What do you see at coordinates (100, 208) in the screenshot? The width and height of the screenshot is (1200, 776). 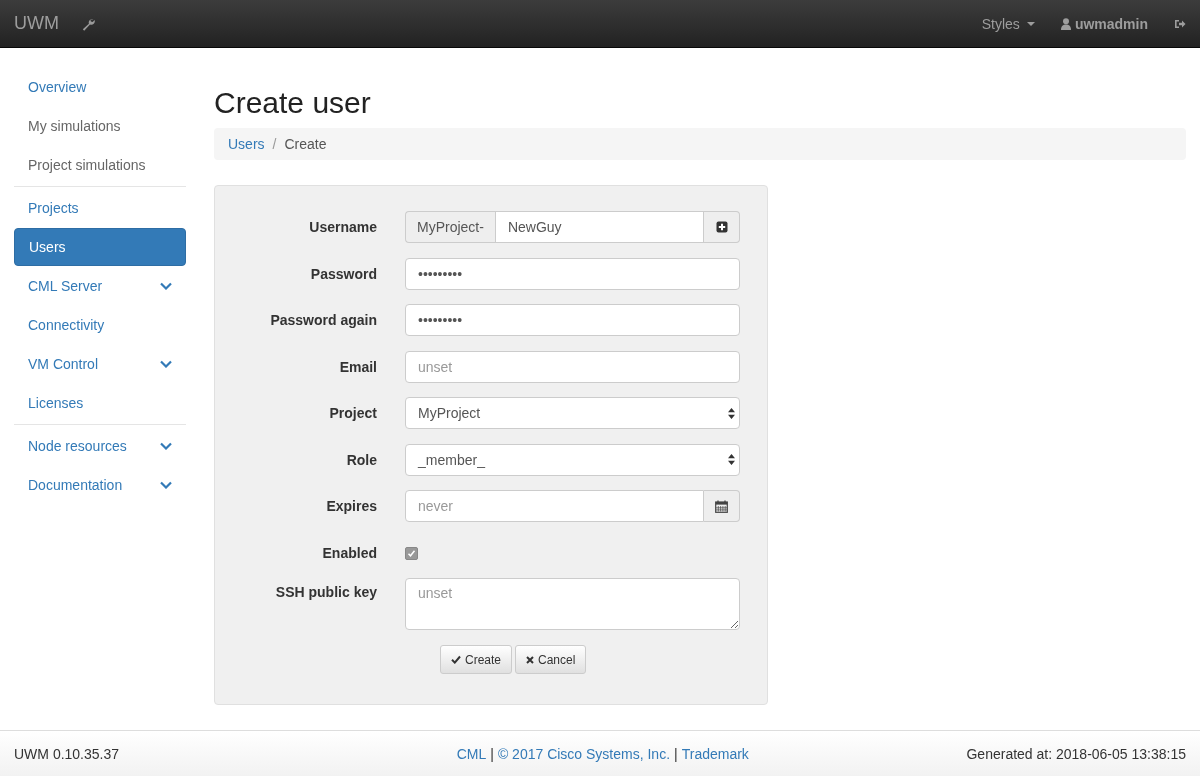 I see `sidebar-item: Projects` at bounding box center [100, 208].